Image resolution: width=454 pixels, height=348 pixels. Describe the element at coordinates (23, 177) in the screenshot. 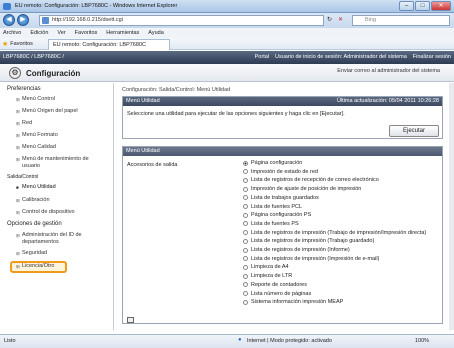

I see `section-salida: Salida/Control` at that location.